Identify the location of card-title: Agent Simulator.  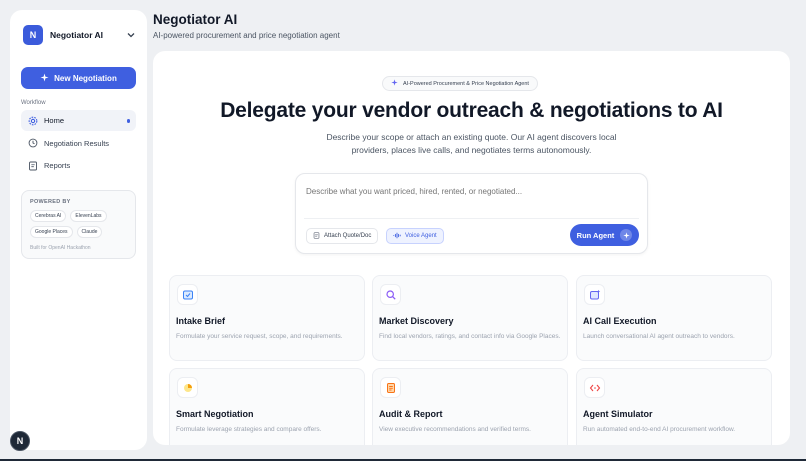
(618, 414).